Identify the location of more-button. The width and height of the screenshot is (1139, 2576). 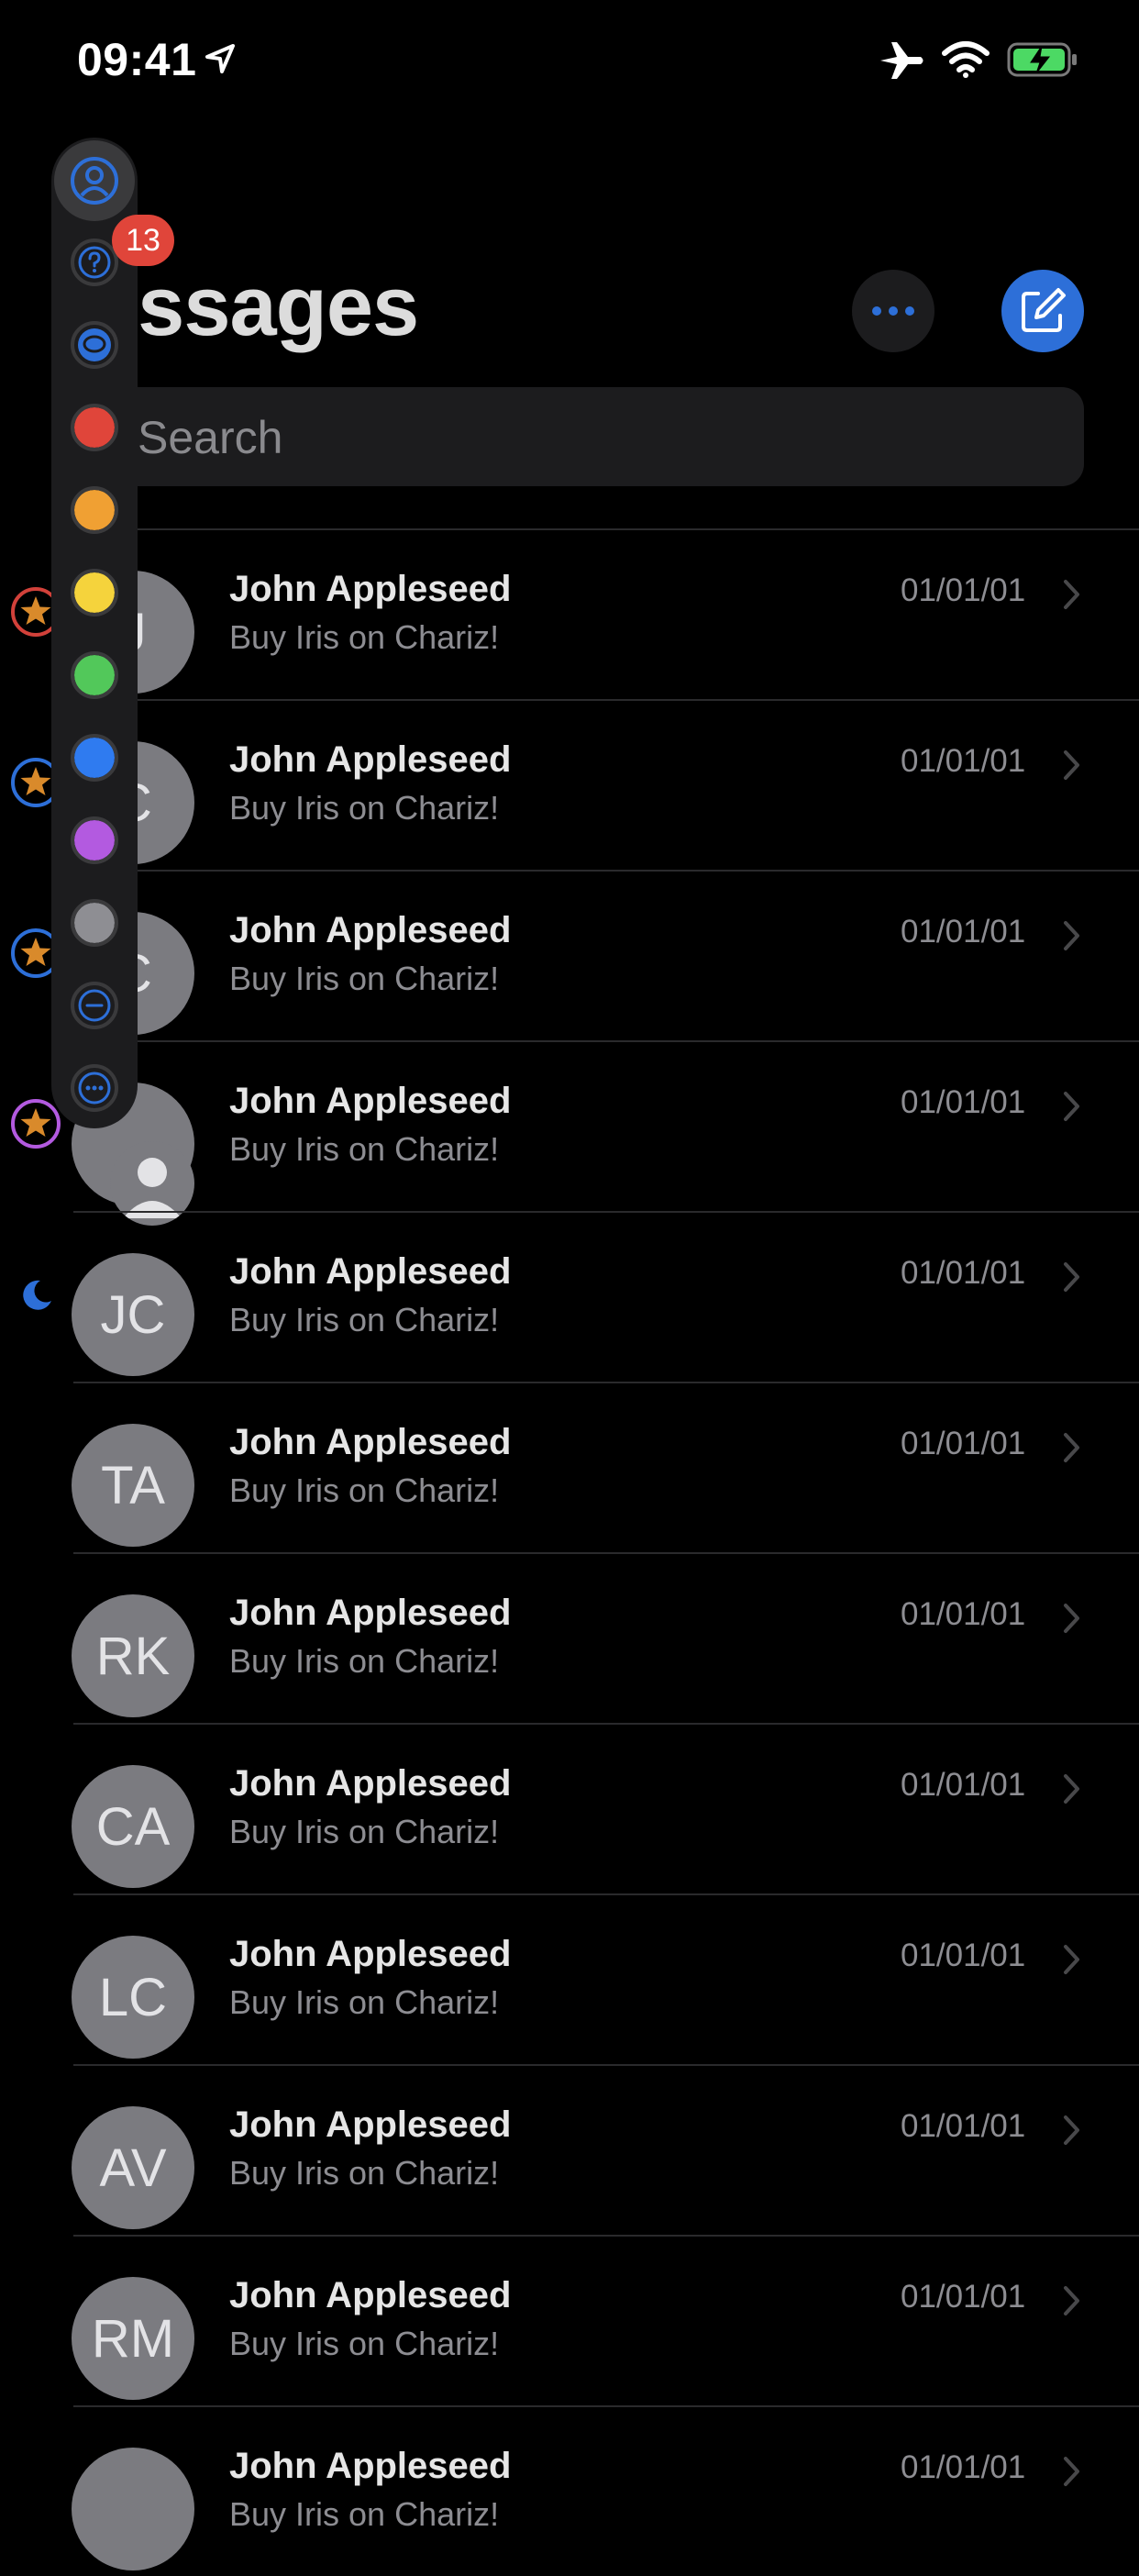
(893, 311).